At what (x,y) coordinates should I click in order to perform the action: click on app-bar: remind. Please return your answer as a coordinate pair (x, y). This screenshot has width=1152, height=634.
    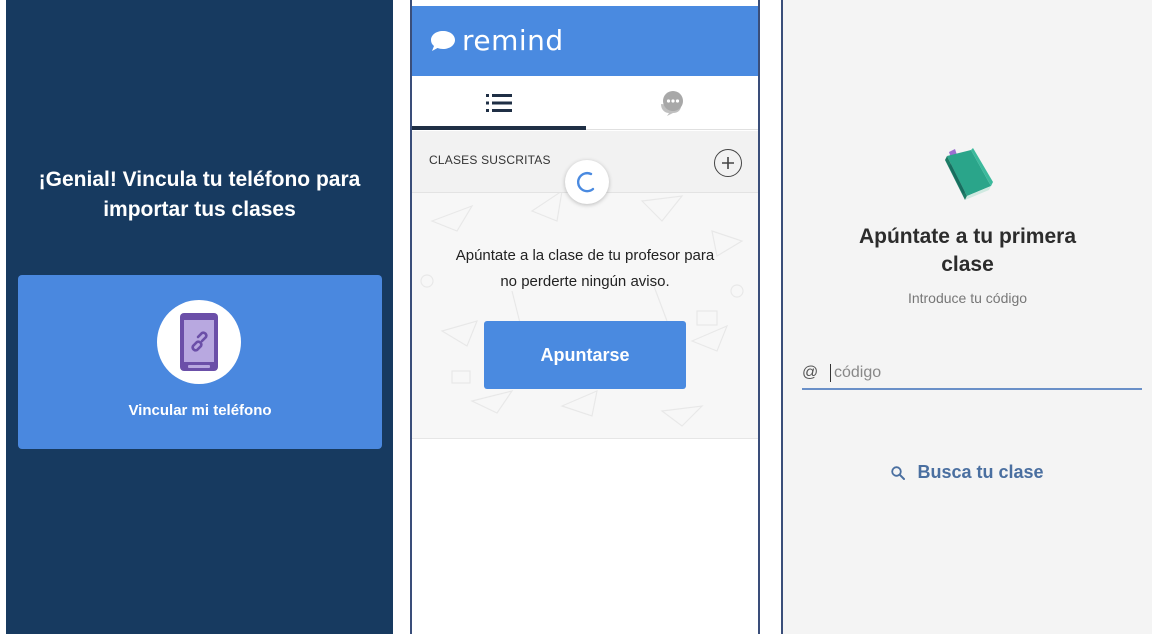
    Looking at the image, I should click on (585, 41).